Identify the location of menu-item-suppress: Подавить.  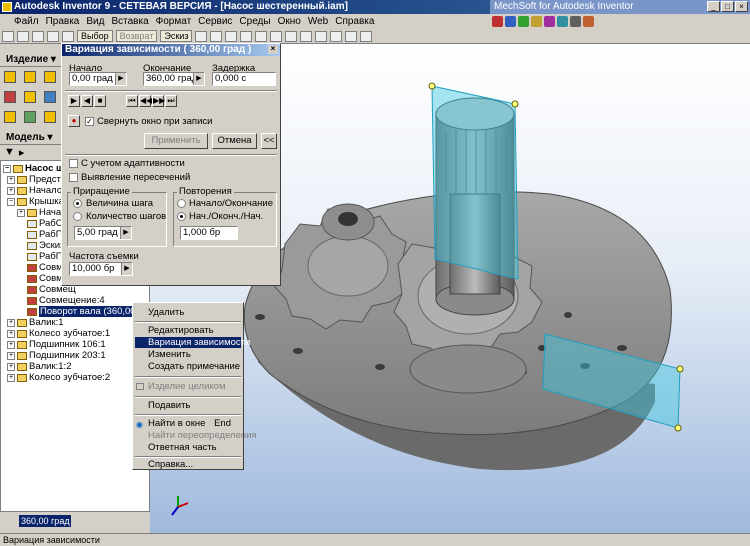
(188, 405).